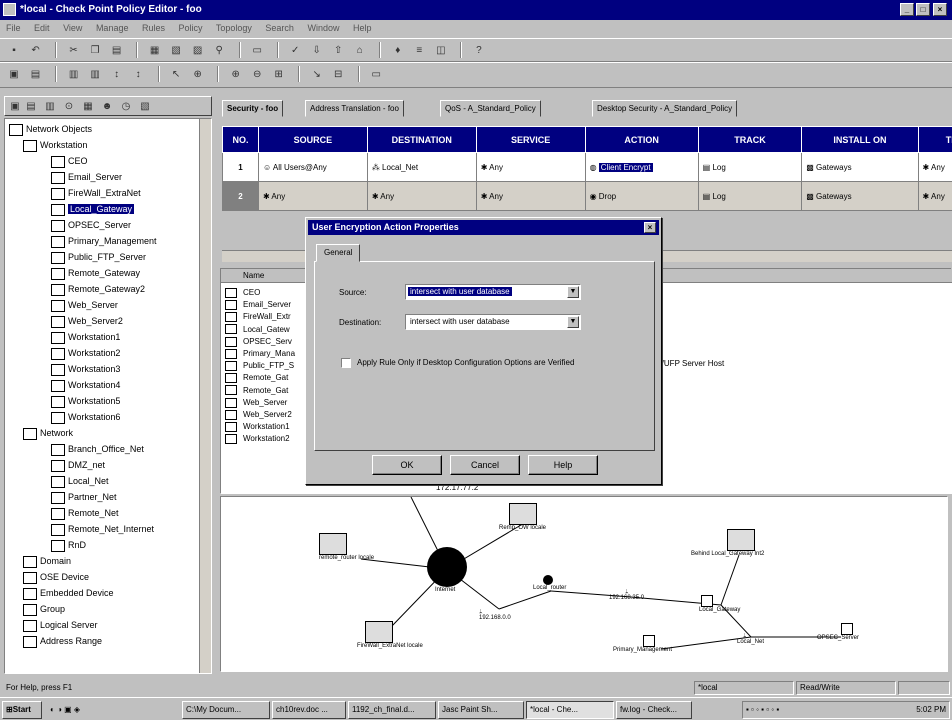 This screenshot has width=952, height=720. Describe the element at coordinates (719, 604) in the screenshot. I see `map-node-local-gateway: Local_Gateway` at that location.